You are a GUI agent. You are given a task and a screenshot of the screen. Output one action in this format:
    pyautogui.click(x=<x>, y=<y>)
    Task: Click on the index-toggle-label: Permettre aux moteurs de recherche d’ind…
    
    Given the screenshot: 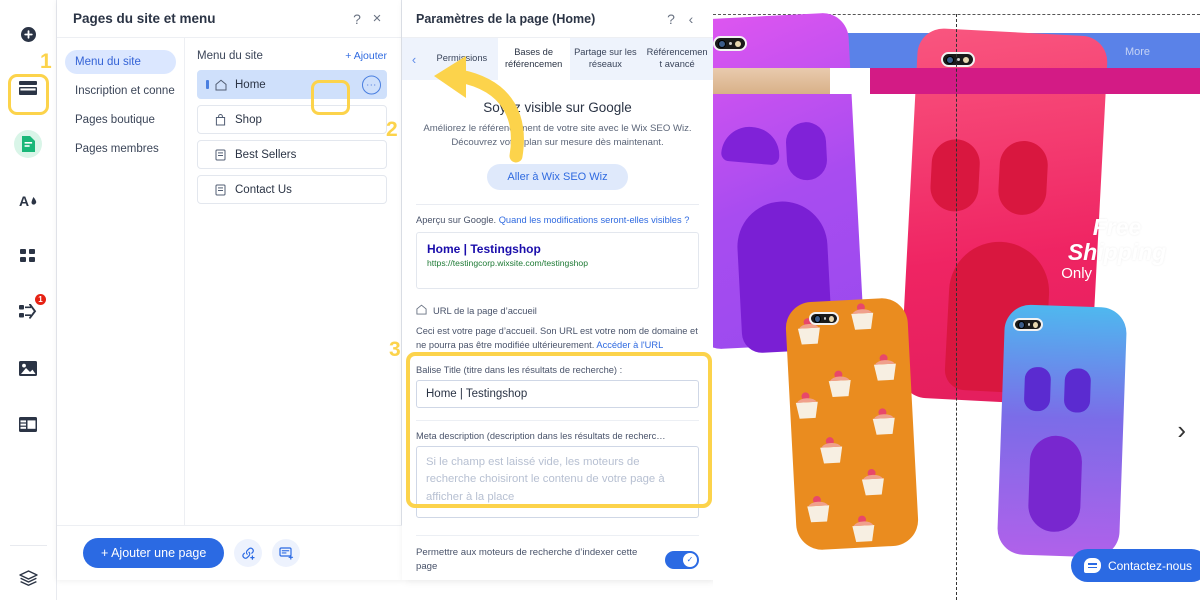 What is the action you would take?
    pyautogui.click(x=527, y=559)
    